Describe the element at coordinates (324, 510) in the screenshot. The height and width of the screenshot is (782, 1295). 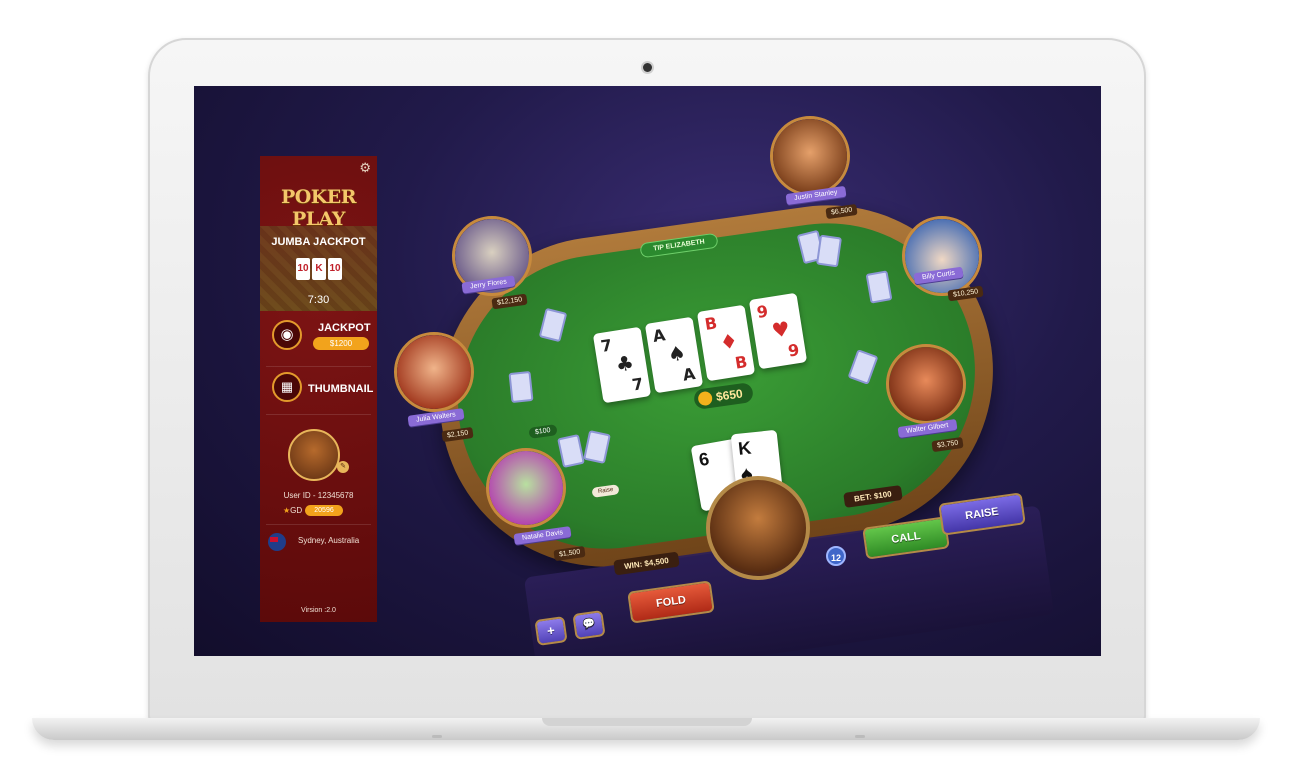
I see `gd-value: 20596` at that location.